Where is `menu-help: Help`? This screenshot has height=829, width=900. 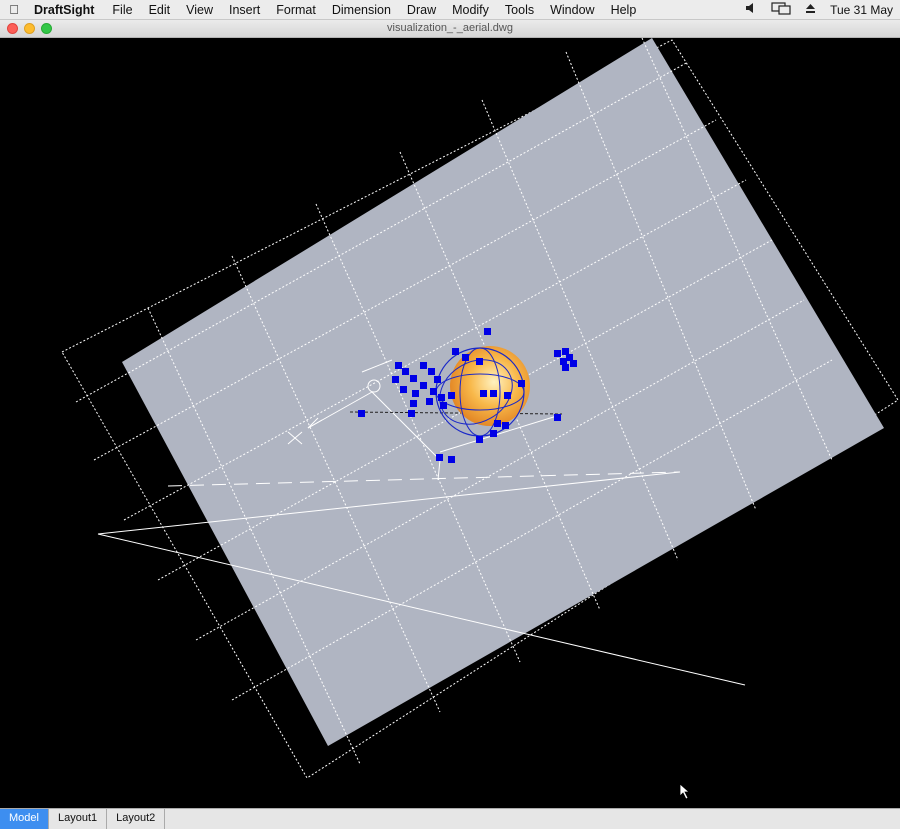
menu-help: Help is located at coordinates (624, 10).